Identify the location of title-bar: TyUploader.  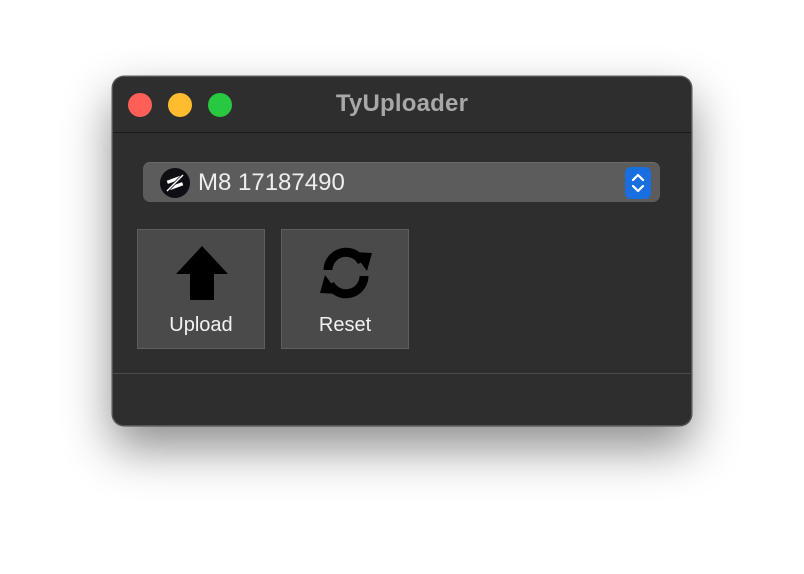
(402, 105).